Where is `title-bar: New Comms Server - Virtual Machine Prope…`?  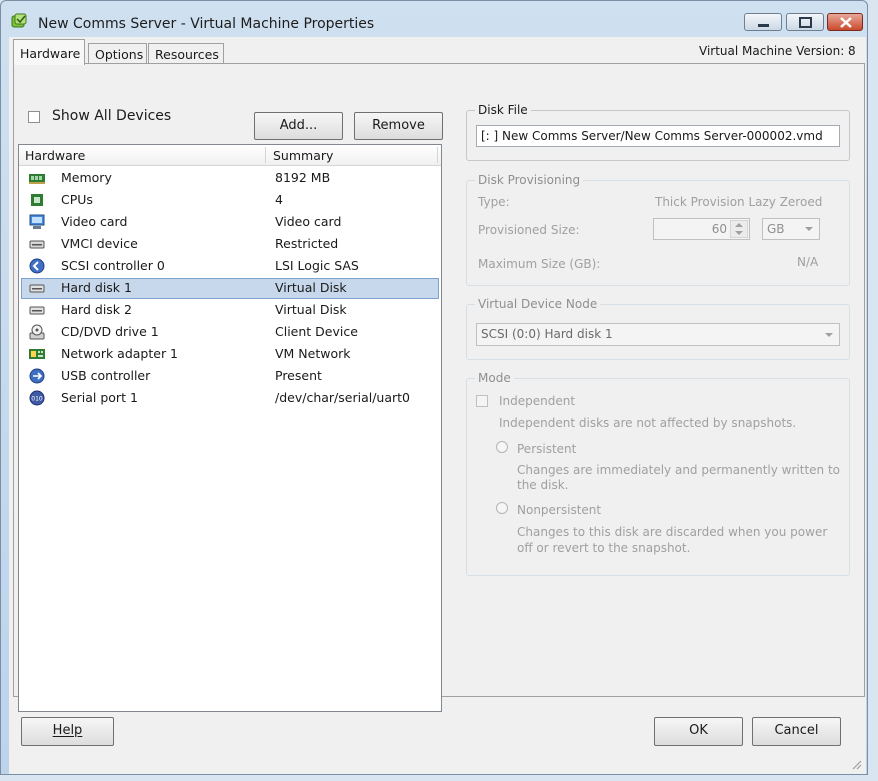
title-bar: New Comms Server - Virtual Machine Prope… is located at coordinates (434, 18).